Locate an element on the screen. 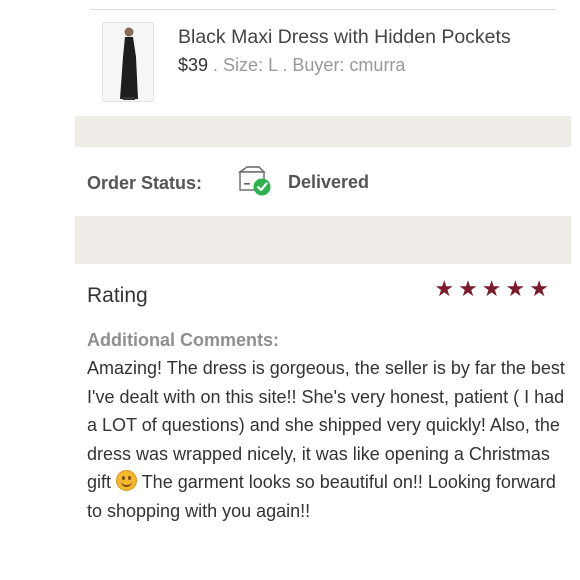  item-price: $39 is located at coordinates (193, 65).